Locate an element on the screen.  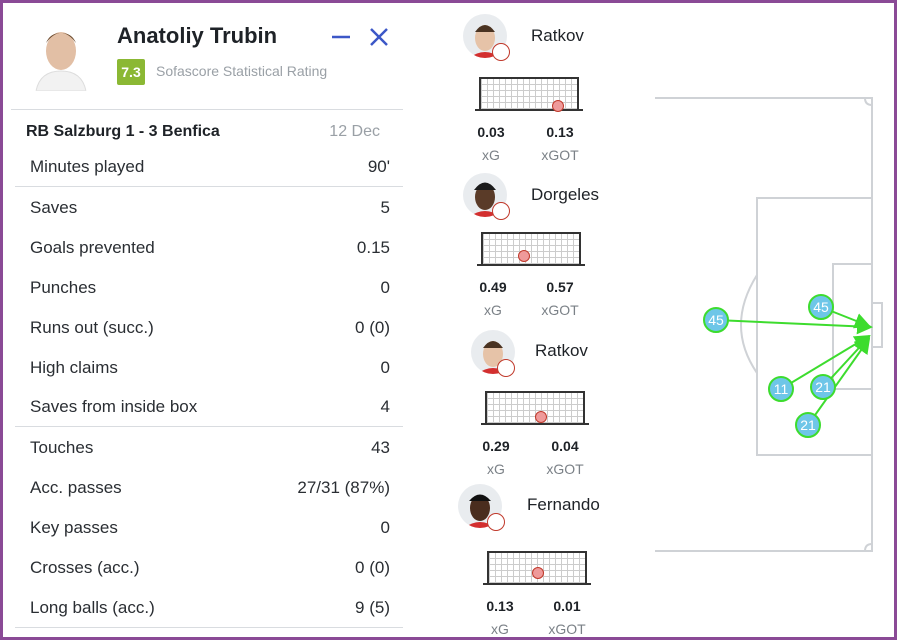
xgot-value: 0.13 is located at coordinates (560, 132).